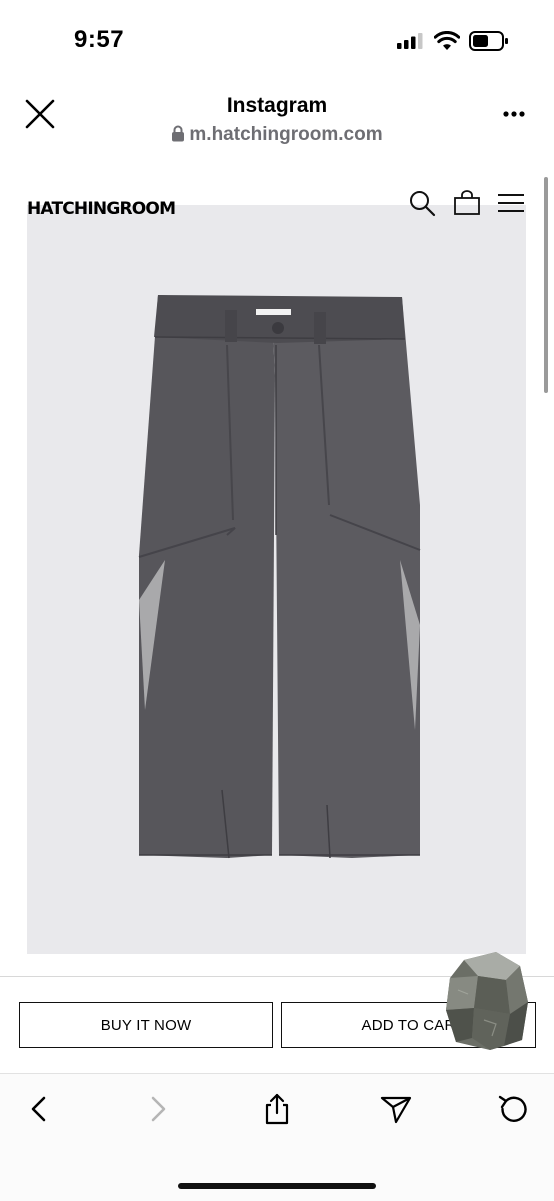 This screenshot has height=1201, width=554. What do you see at coordinates (158, 1109) in the screenshot?
I see `chevron-right-icon` at bounding box center [158, 1109].